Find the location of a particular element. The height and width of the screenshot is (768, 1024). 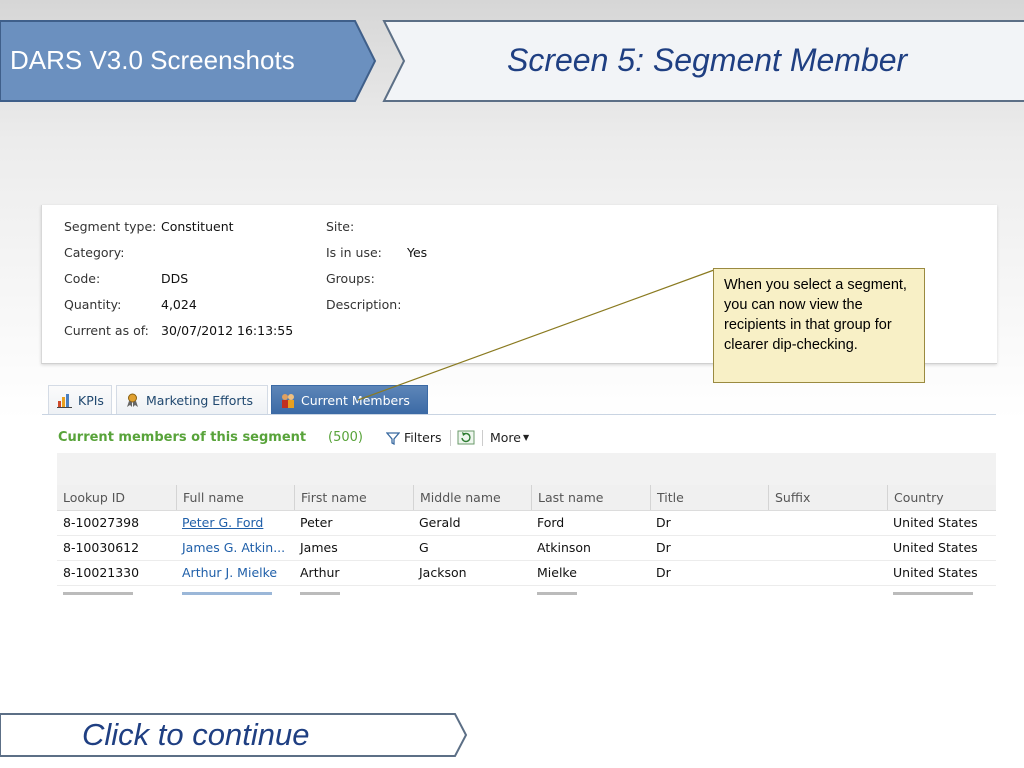

col-title: Title is located at coordinates (709, 497).